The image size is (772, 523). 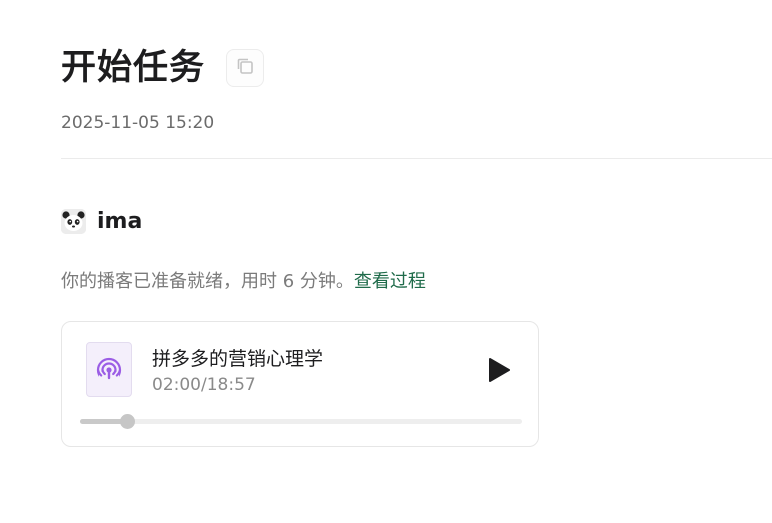 I want to click on message: 你的播客已准备就绪，用时 6 分钟。查看过程, so click(x=243, y=280).